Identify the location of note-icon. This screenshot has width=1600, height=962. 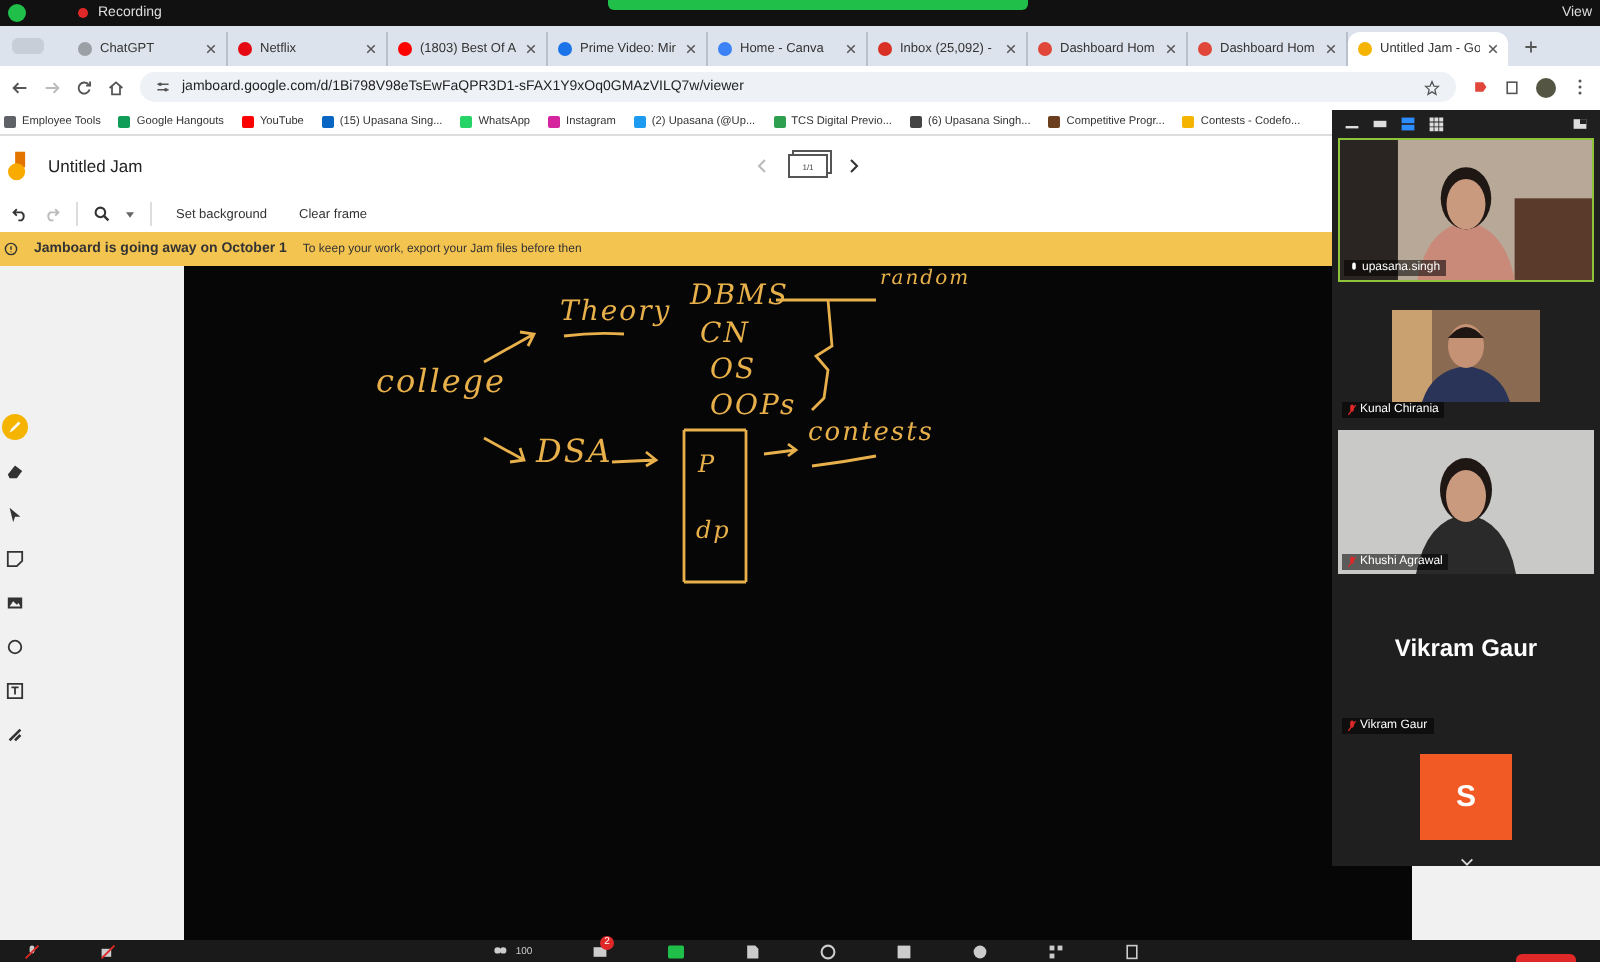
(15, 559).